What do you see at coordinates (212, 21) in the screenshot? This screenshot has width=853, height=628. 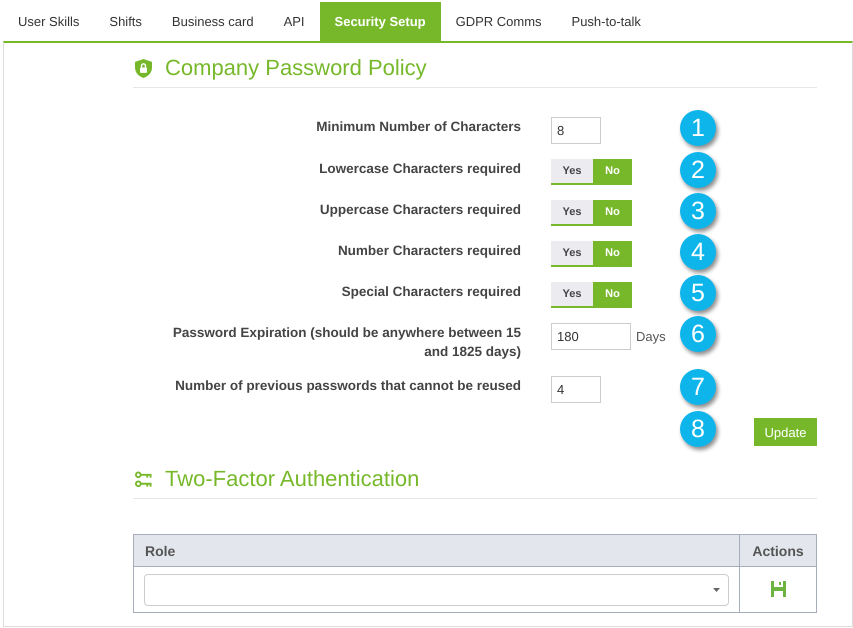 I see `tab: Business card` at bounding box center [212, 21].